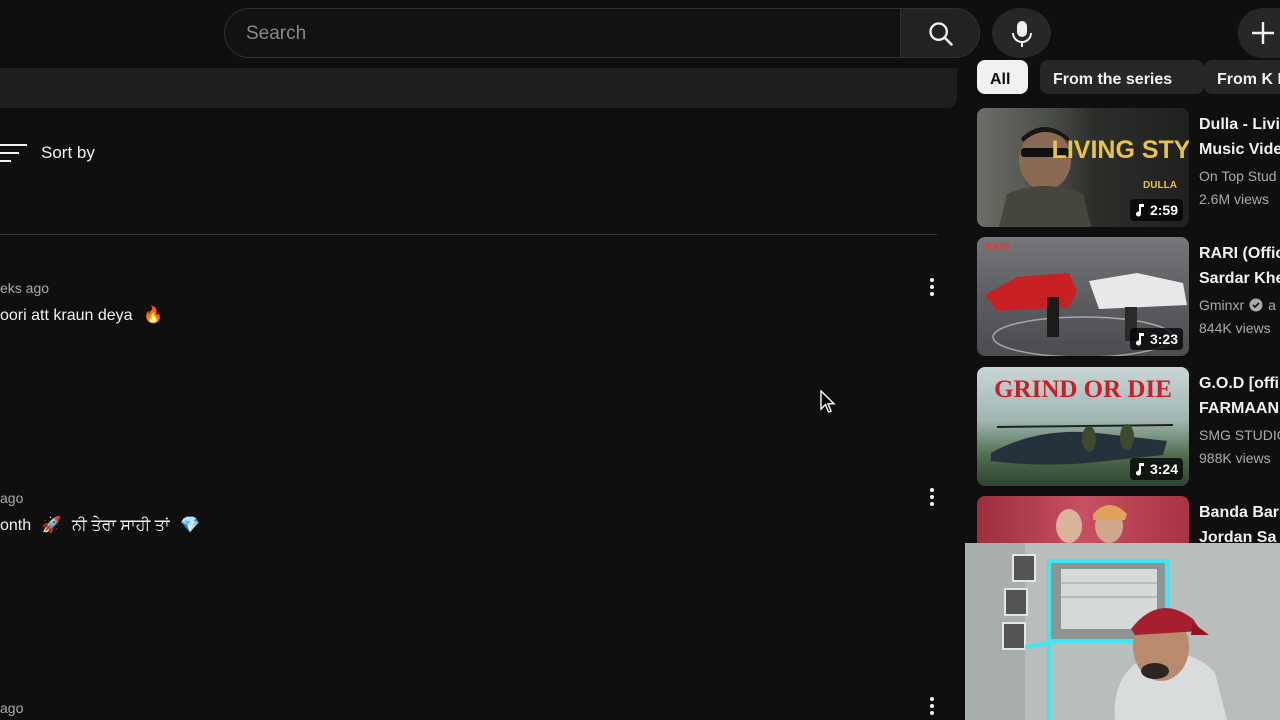  What do you see at coordinates (475, 525) in the screenshot?
I see `comment-text: onth 🚀 ਨੀ ਤੇਰਾ ਸਾਹੀ ਤਾਂ 💎` at bounding box center [475, 525].